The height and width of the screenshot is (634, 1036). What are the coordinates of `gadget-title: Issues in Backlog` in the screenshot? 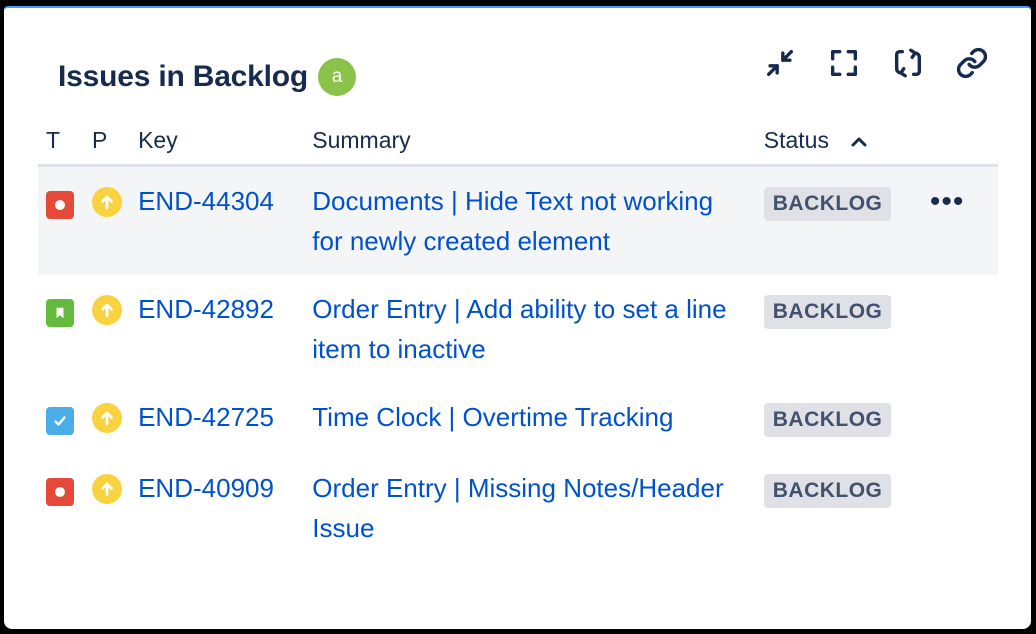 It's located at (183, 76).